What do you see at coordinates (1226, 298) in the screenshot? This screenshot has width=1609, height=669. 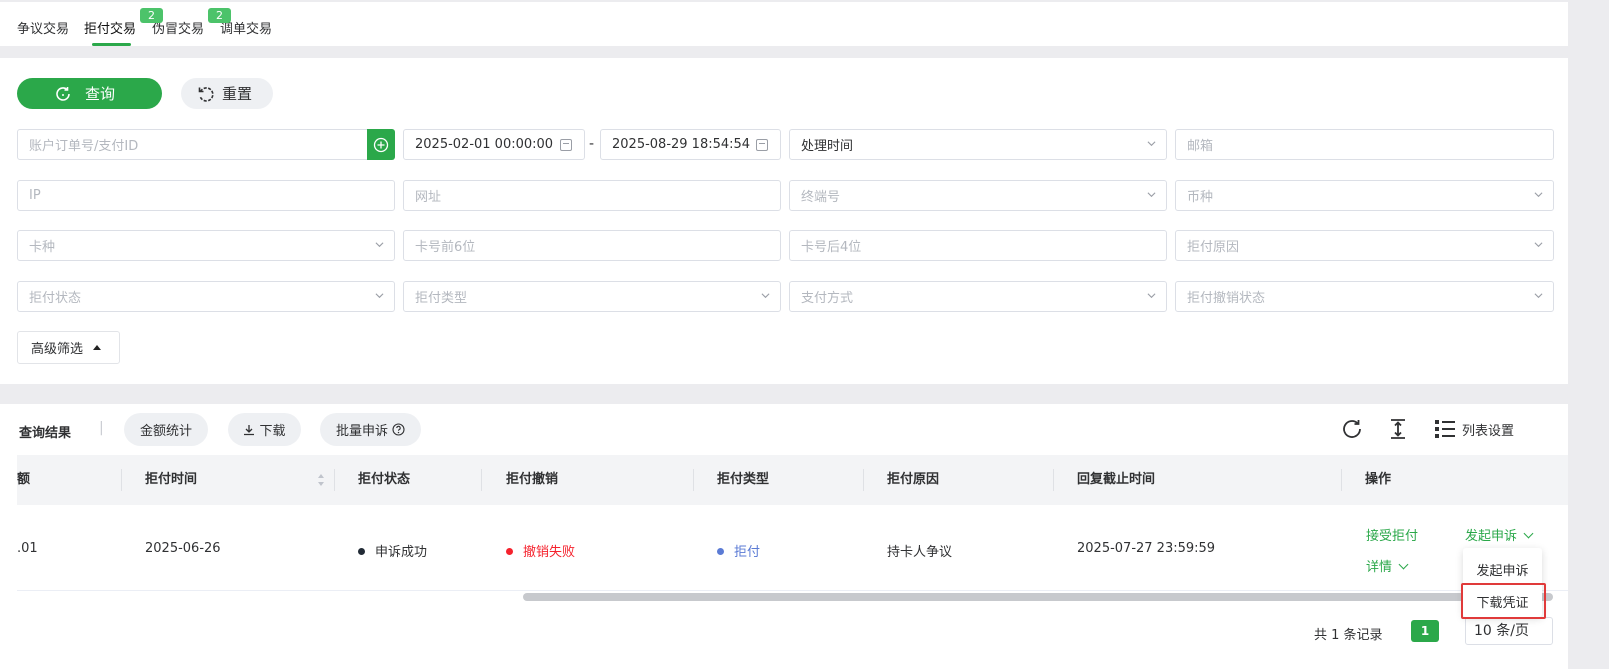 I see `revoke-status-placeholder: 拒付撤销状态` at bounding box center [1226, 298].